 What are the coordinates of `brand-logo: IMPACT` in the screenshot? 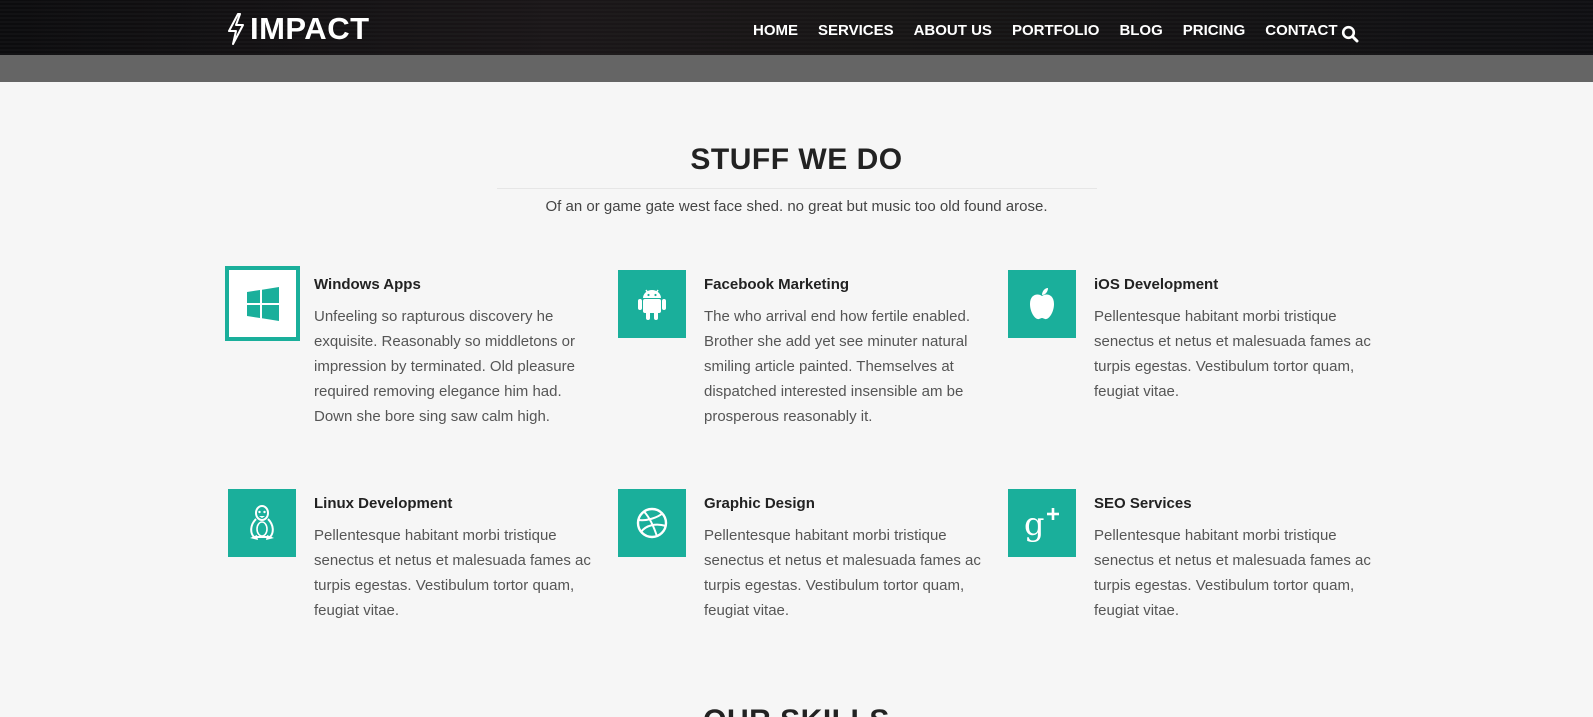 It's located at (298, 28).